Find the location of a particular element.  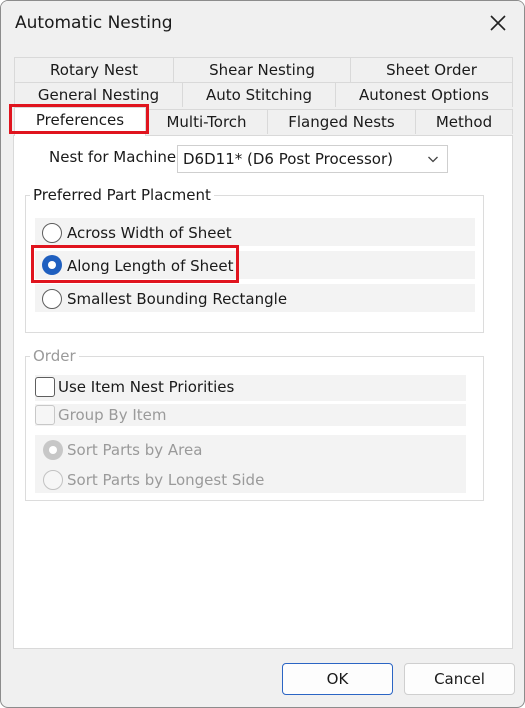

sort-longest-label: Sort Parts by Longest Side is located at coordinates (166, 480).